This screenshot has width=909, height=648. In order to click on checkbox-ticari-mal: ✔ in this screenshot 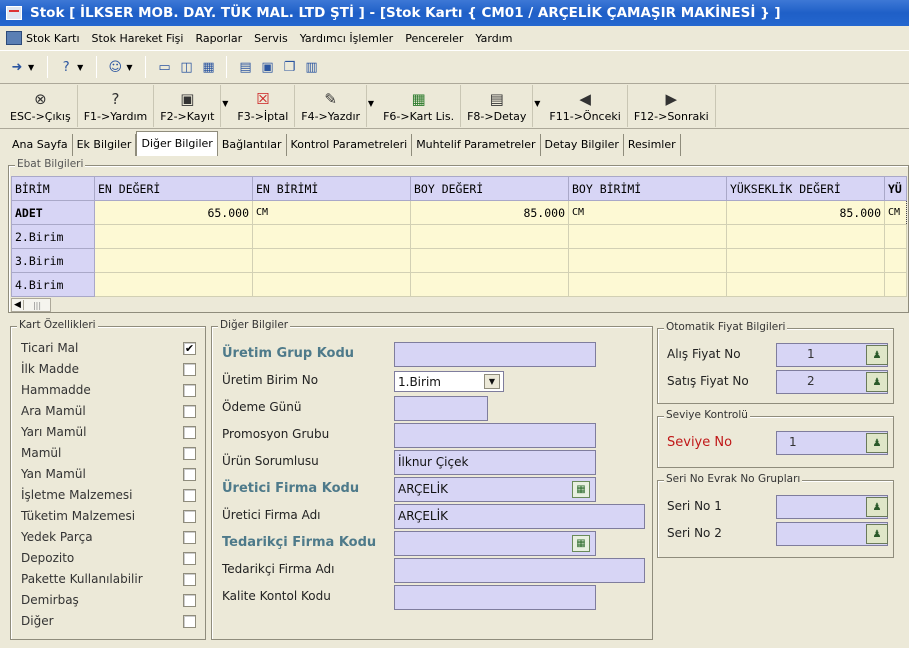, I will do `click(189, 348)`.